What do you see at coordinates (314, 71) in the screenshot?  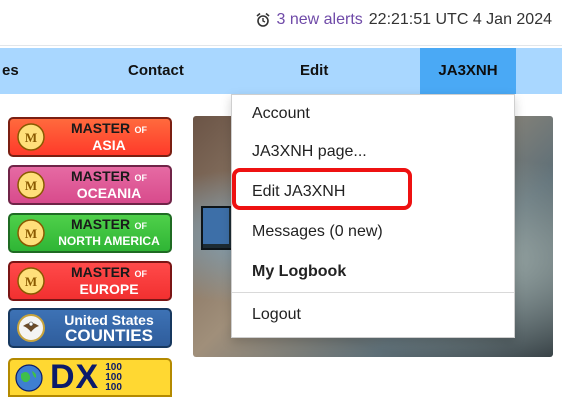 I see `nav-item-edit: Edit` at bounding box center [314, 71].